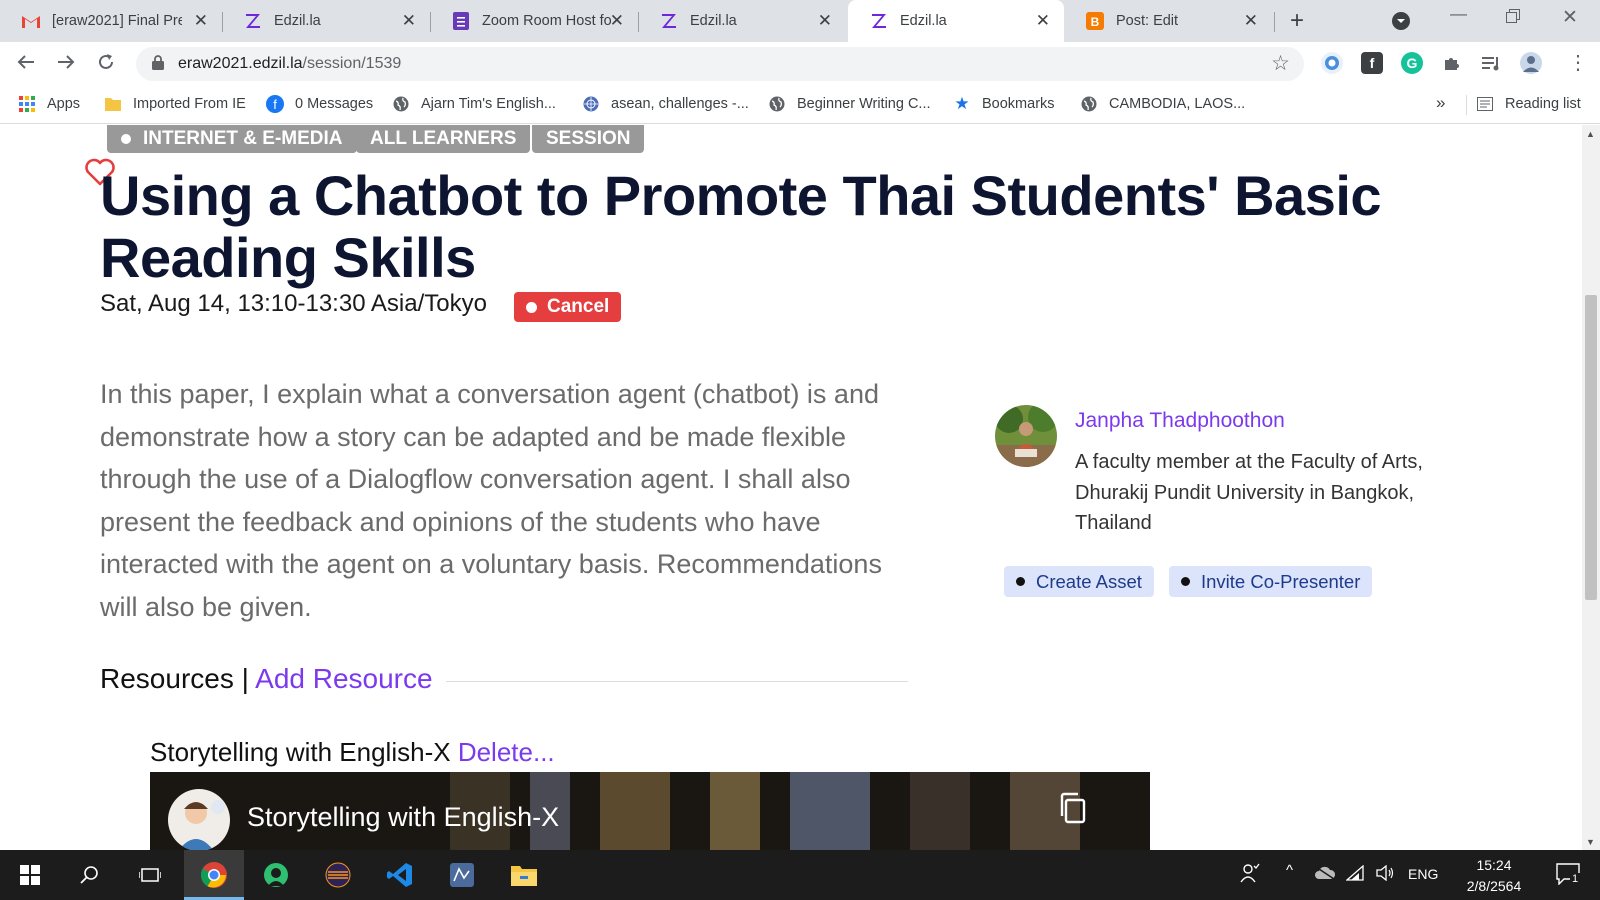 Image resolution: width=1600 pixels, height=900 pixels. What do you see at coordinates (462, 875) in the screenshot?
I see `taskbar-app-blue` at bounding box center [462, 875].